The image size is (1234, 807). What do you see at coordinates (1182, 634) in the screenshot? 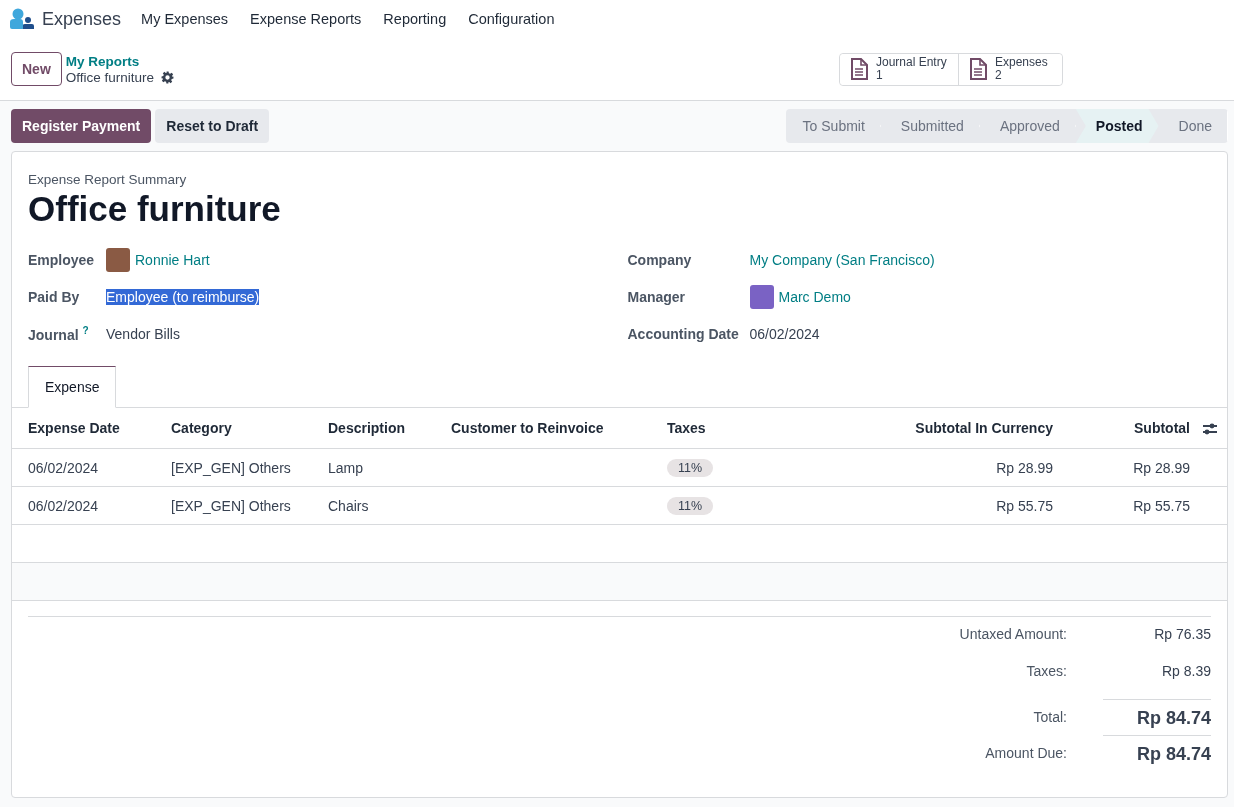
I see `total-amount: Rp 76.35` at bounding box center [1182, 634].